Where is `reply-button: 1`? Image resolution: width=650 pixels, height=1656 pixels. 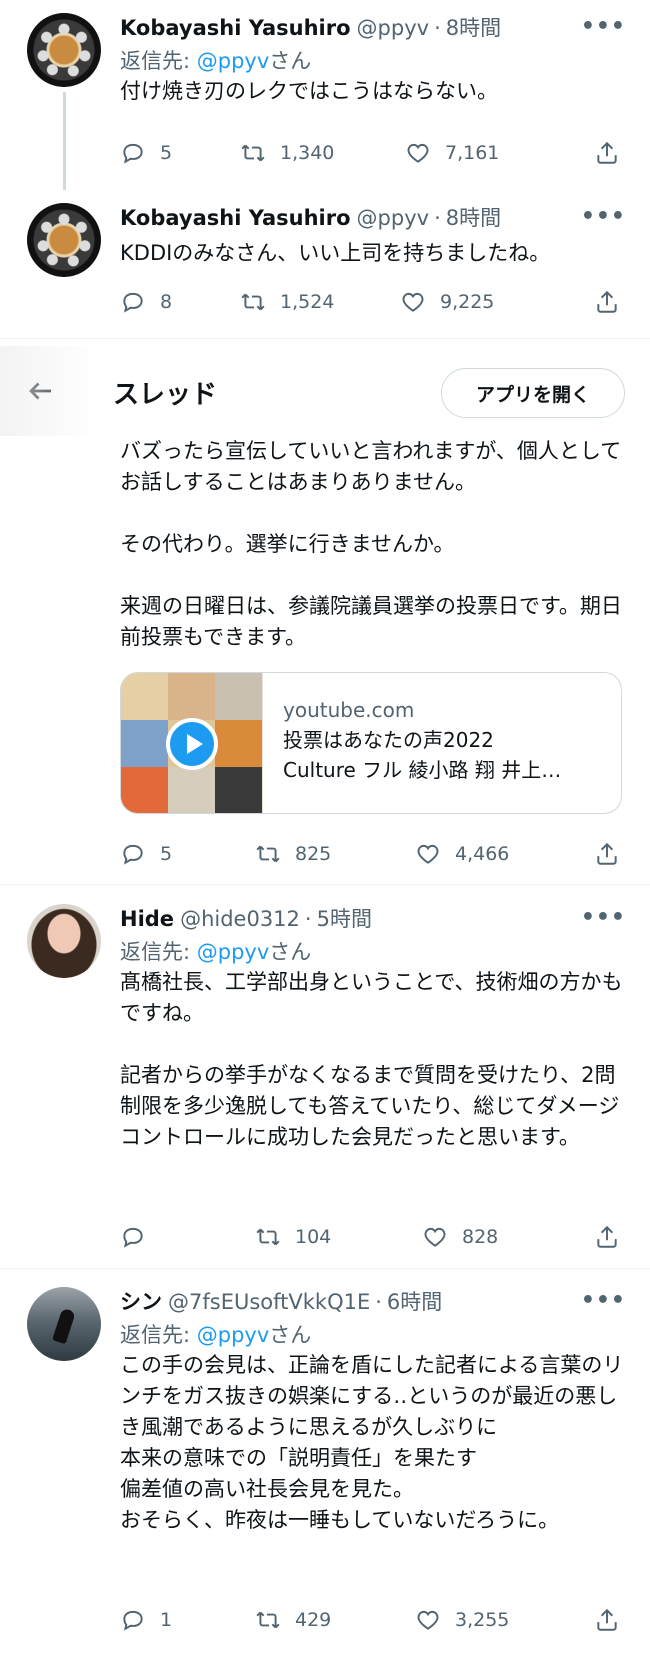 reply-button: 1 is located at coordinates (146, 1620).